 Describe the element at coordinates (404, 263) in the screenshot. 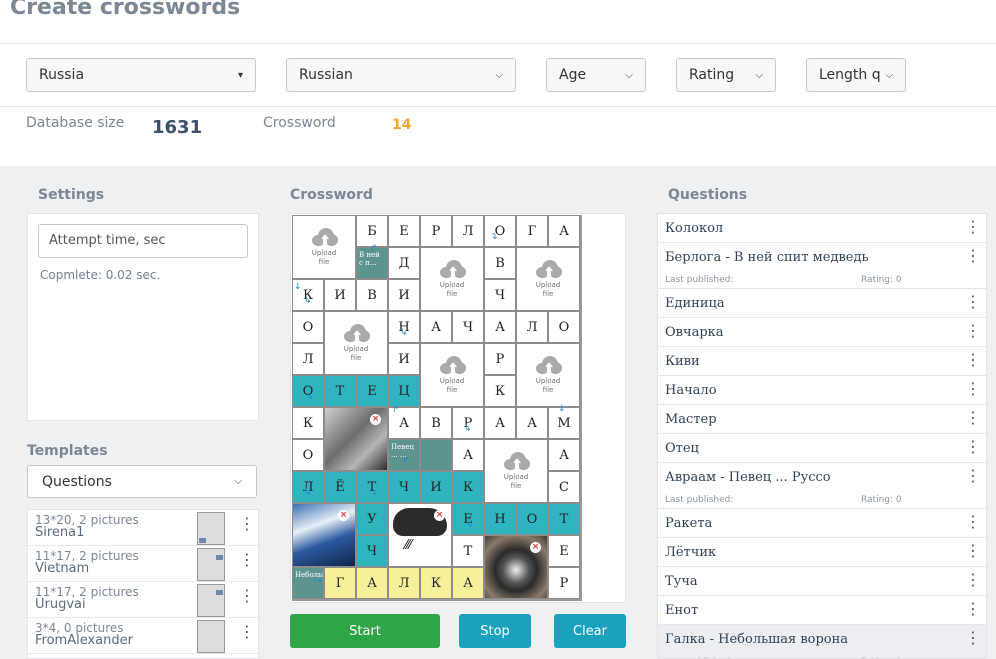

I see `crossword-cell: Д` at that location.